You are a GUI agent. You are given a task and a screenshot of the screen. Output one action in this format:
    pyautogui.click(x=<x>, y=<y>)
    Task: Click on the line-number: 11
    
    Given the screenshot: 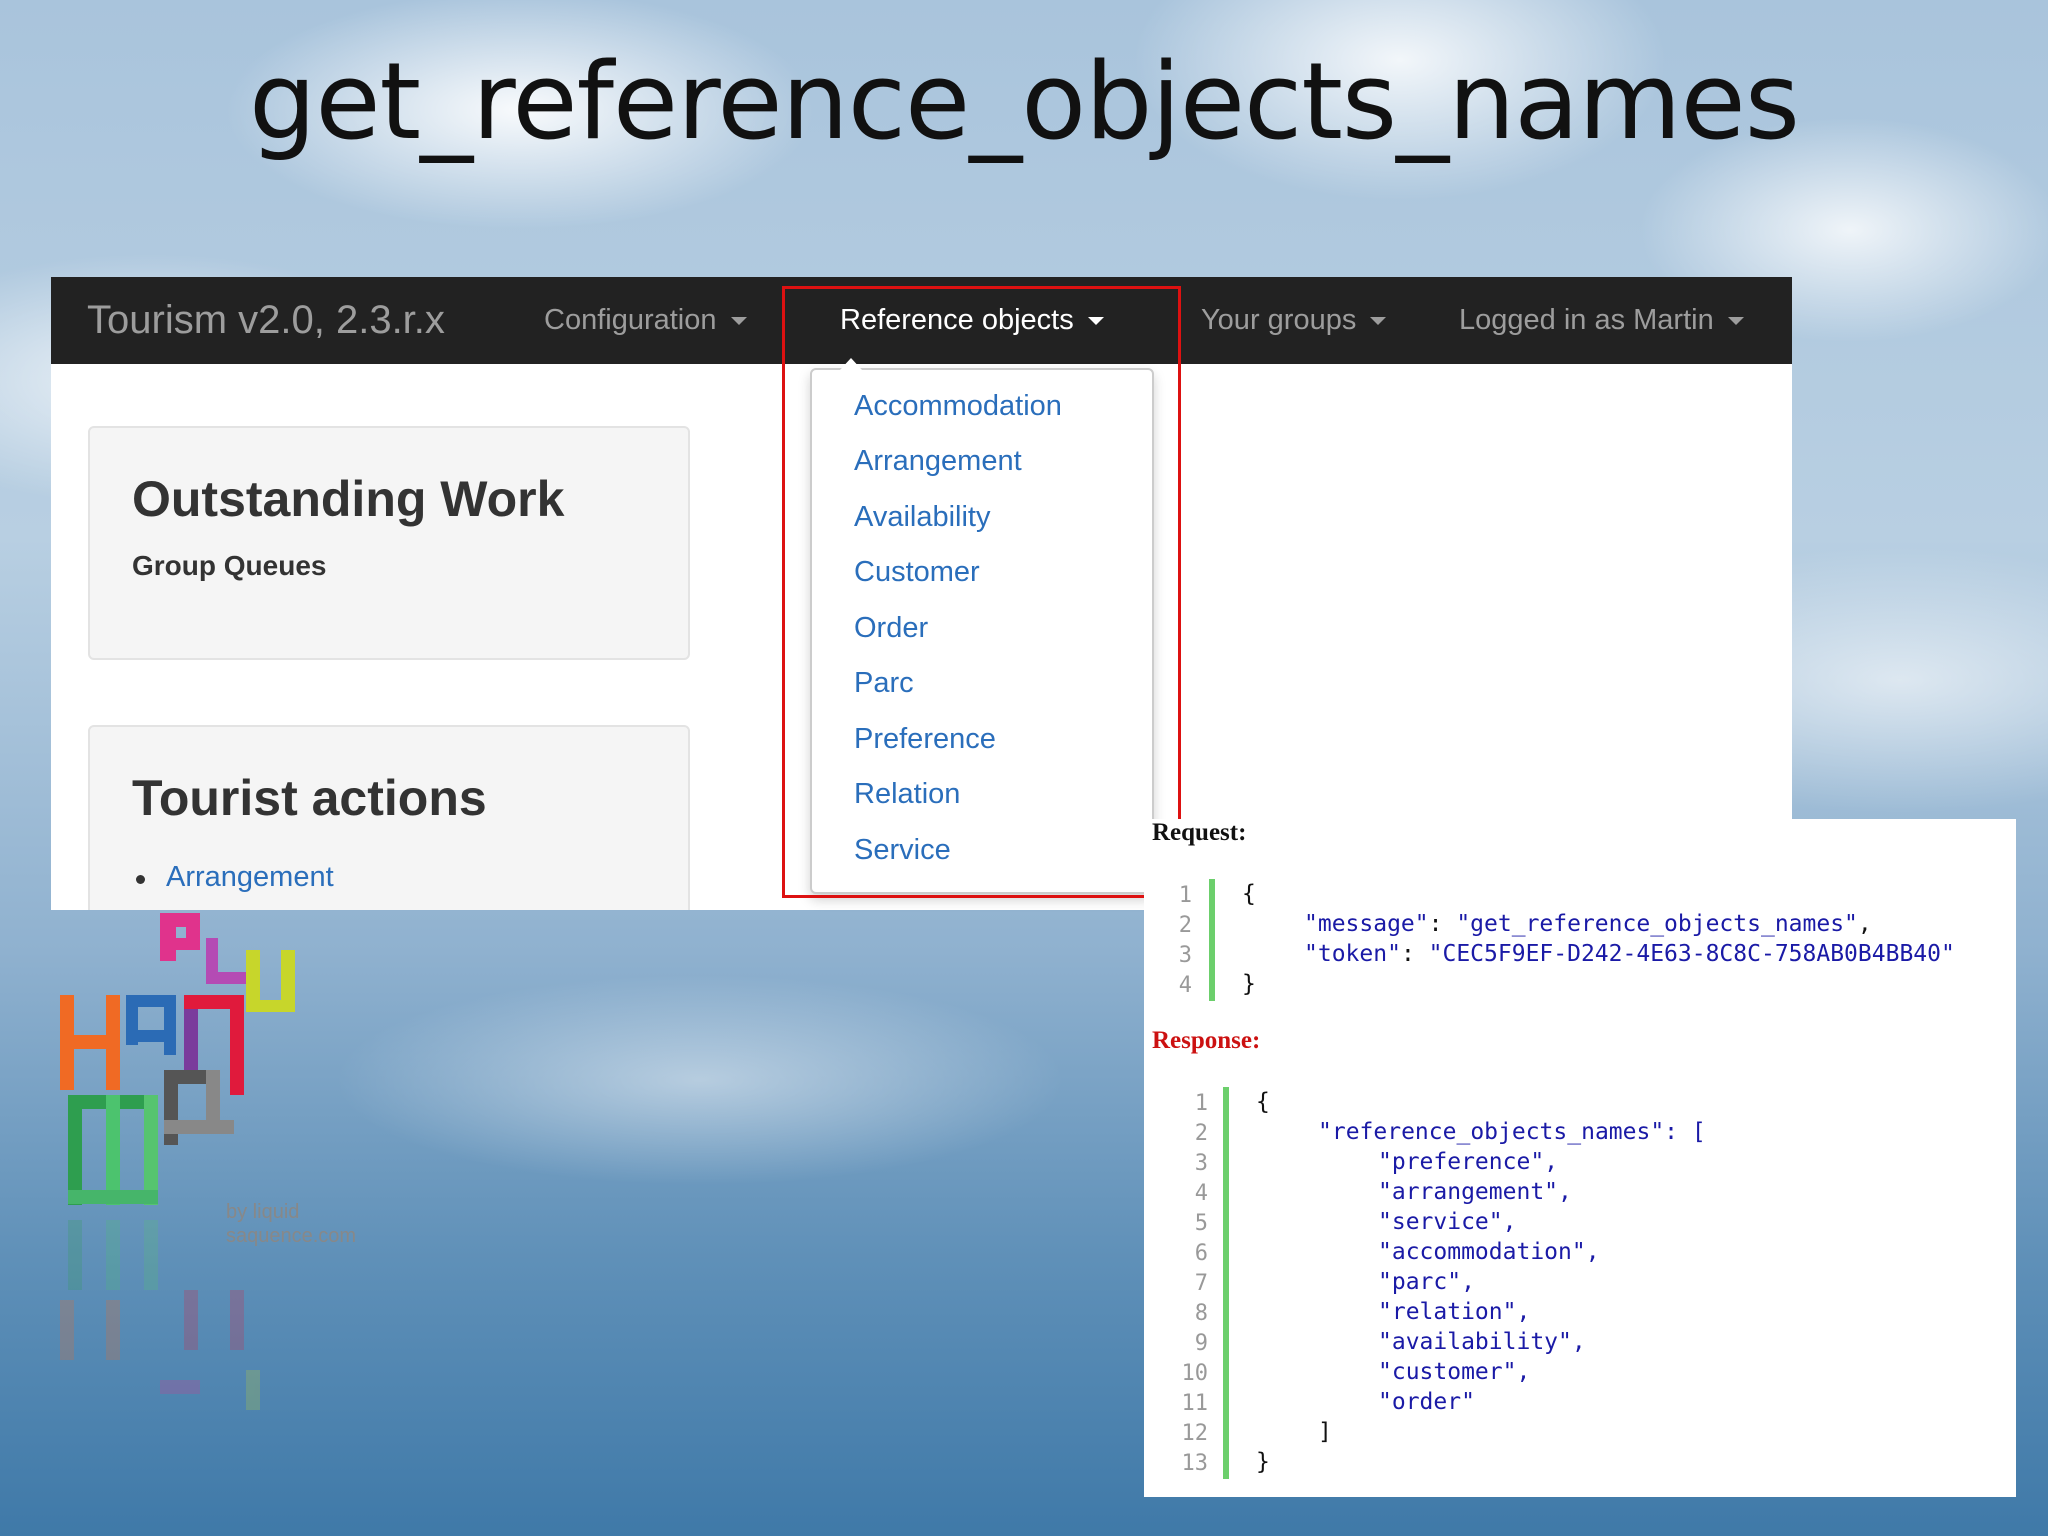 What is the action you would take?
    pyautogui.click(x=1195, y=1403)
    